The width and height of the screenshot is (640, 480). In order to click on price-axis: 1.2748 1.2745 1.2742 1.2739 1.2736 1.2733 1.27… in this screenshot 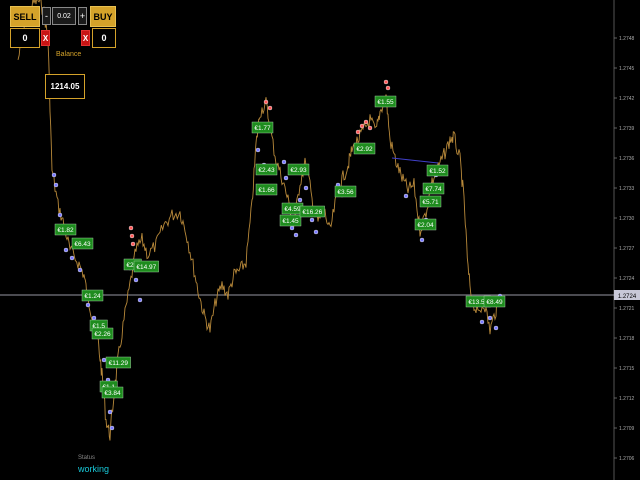, I will do `click(624, 249)`.